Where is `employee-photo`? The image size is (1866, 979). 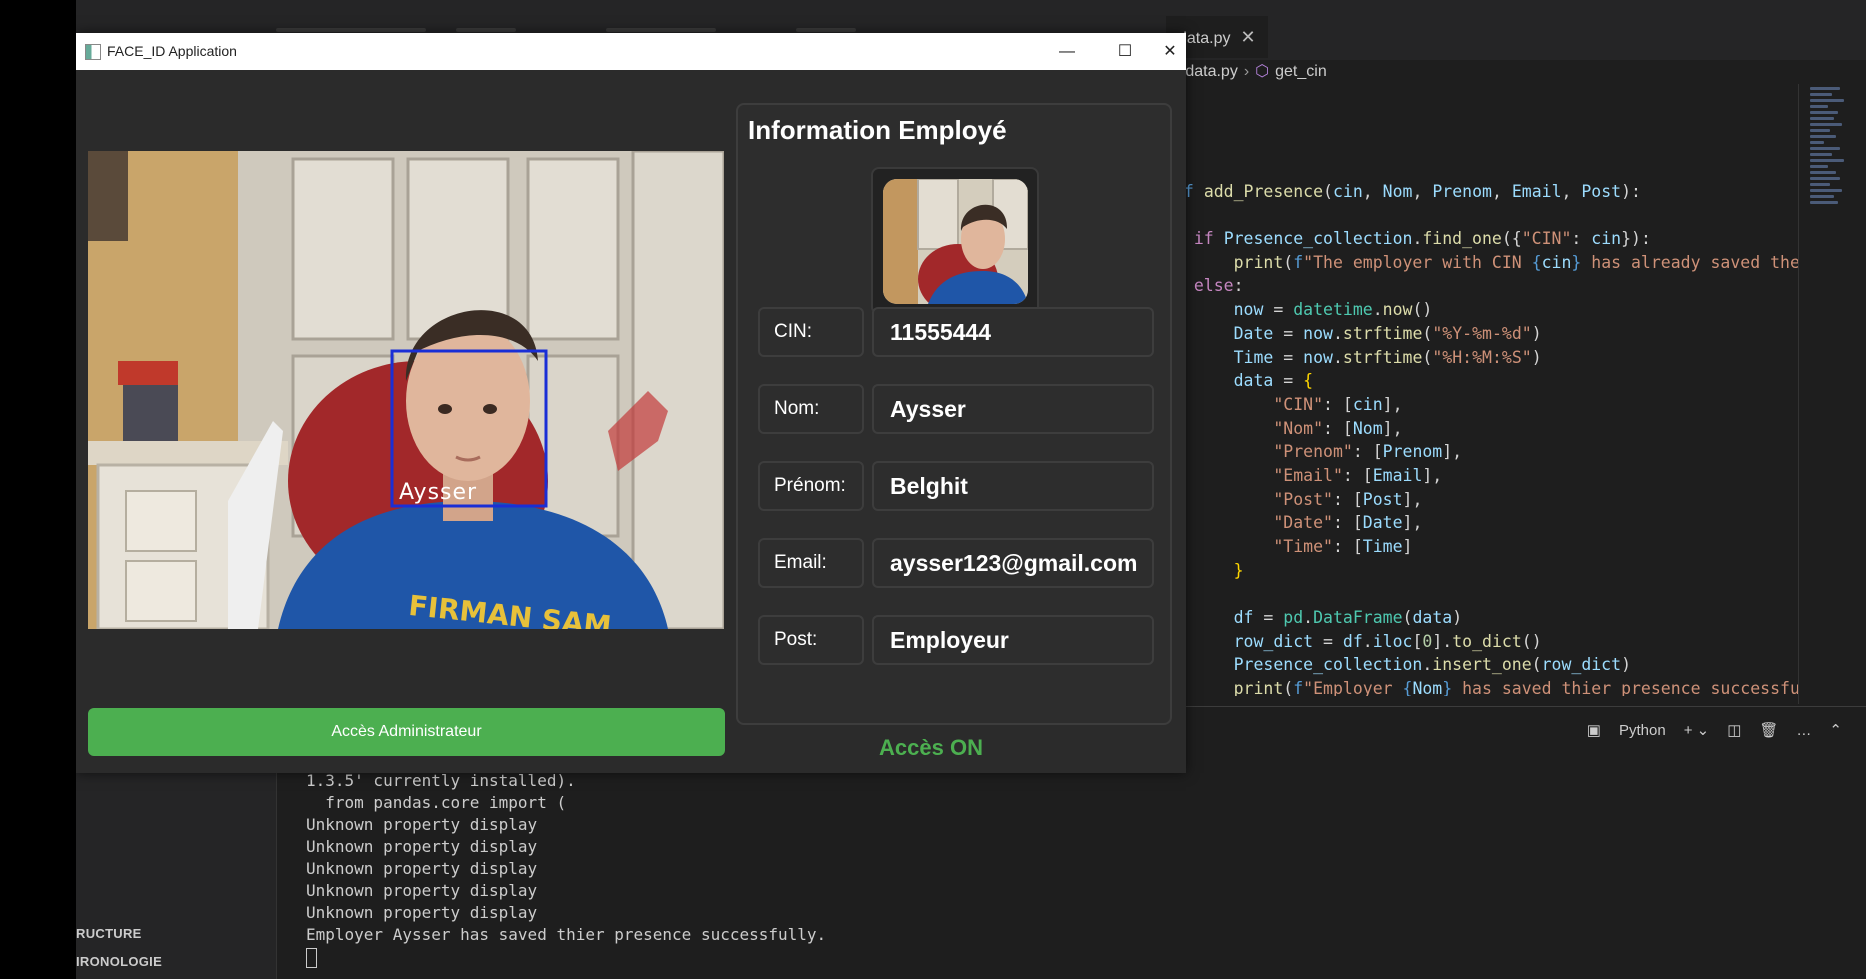
employee-photo is located at coordinates (955, 241).